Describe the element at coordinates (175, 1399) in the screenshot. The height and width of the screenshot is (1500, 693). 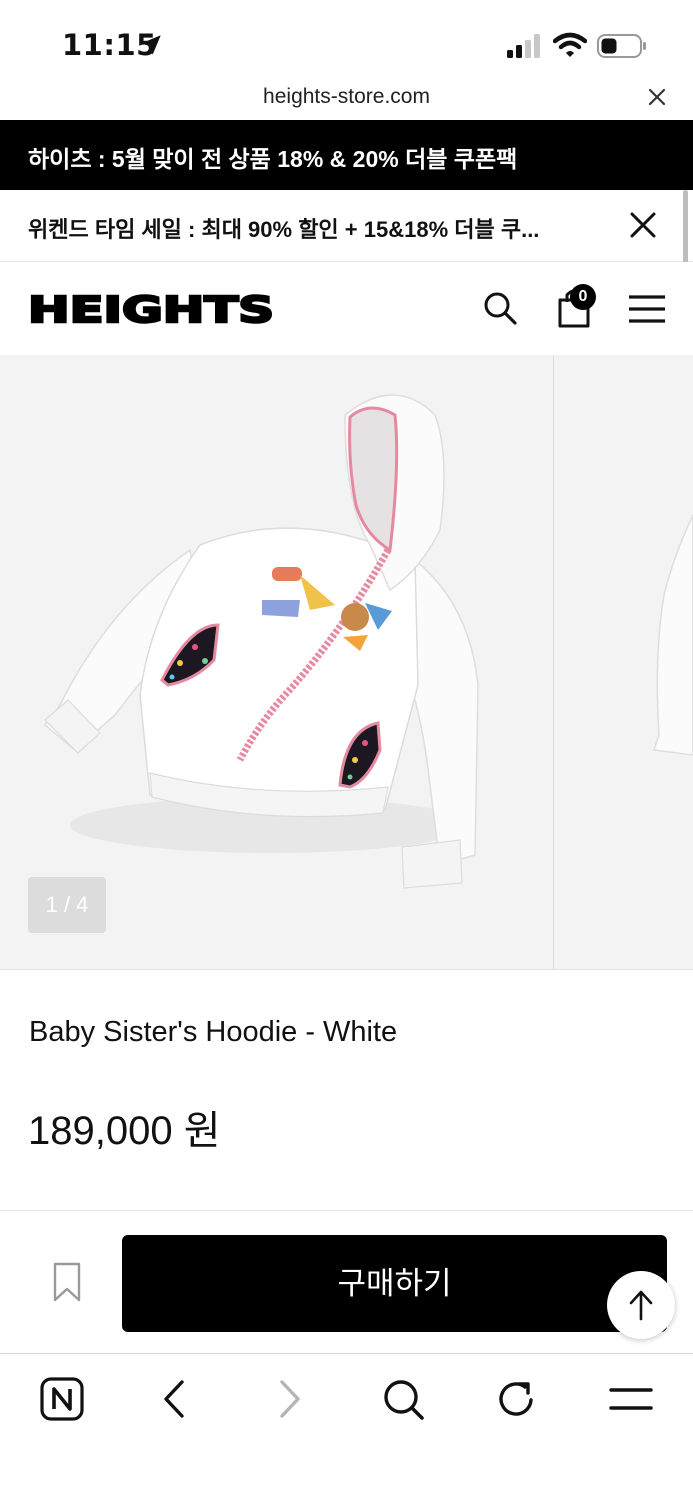
I see `chevron-left-icon` at that location.